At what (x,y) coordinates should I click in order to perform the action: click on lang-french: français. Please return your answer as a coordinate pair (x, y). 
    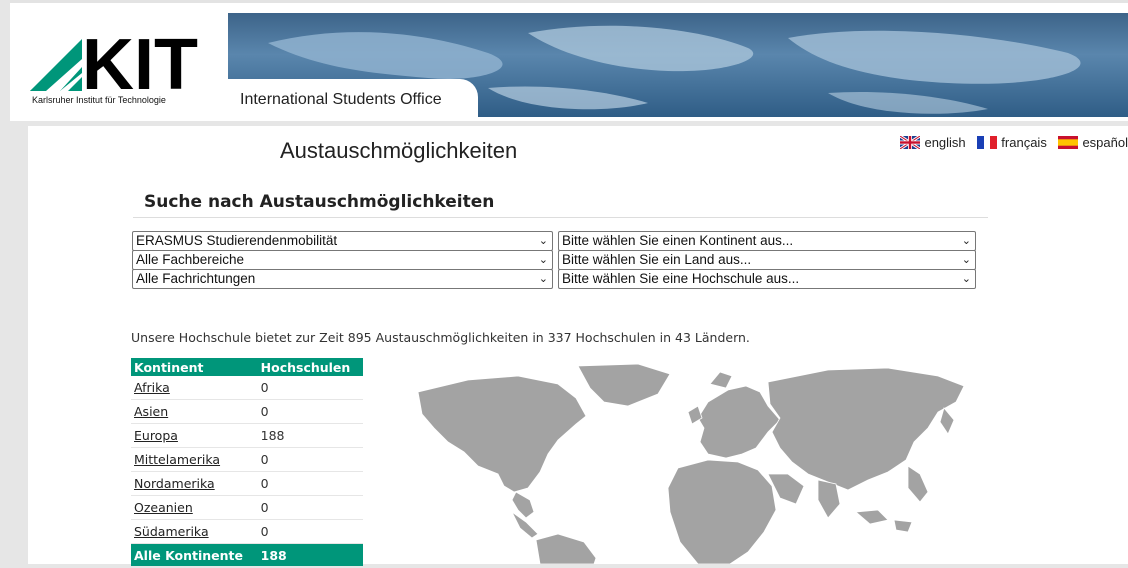
    Looking at the image, I should click on (1012, 142).